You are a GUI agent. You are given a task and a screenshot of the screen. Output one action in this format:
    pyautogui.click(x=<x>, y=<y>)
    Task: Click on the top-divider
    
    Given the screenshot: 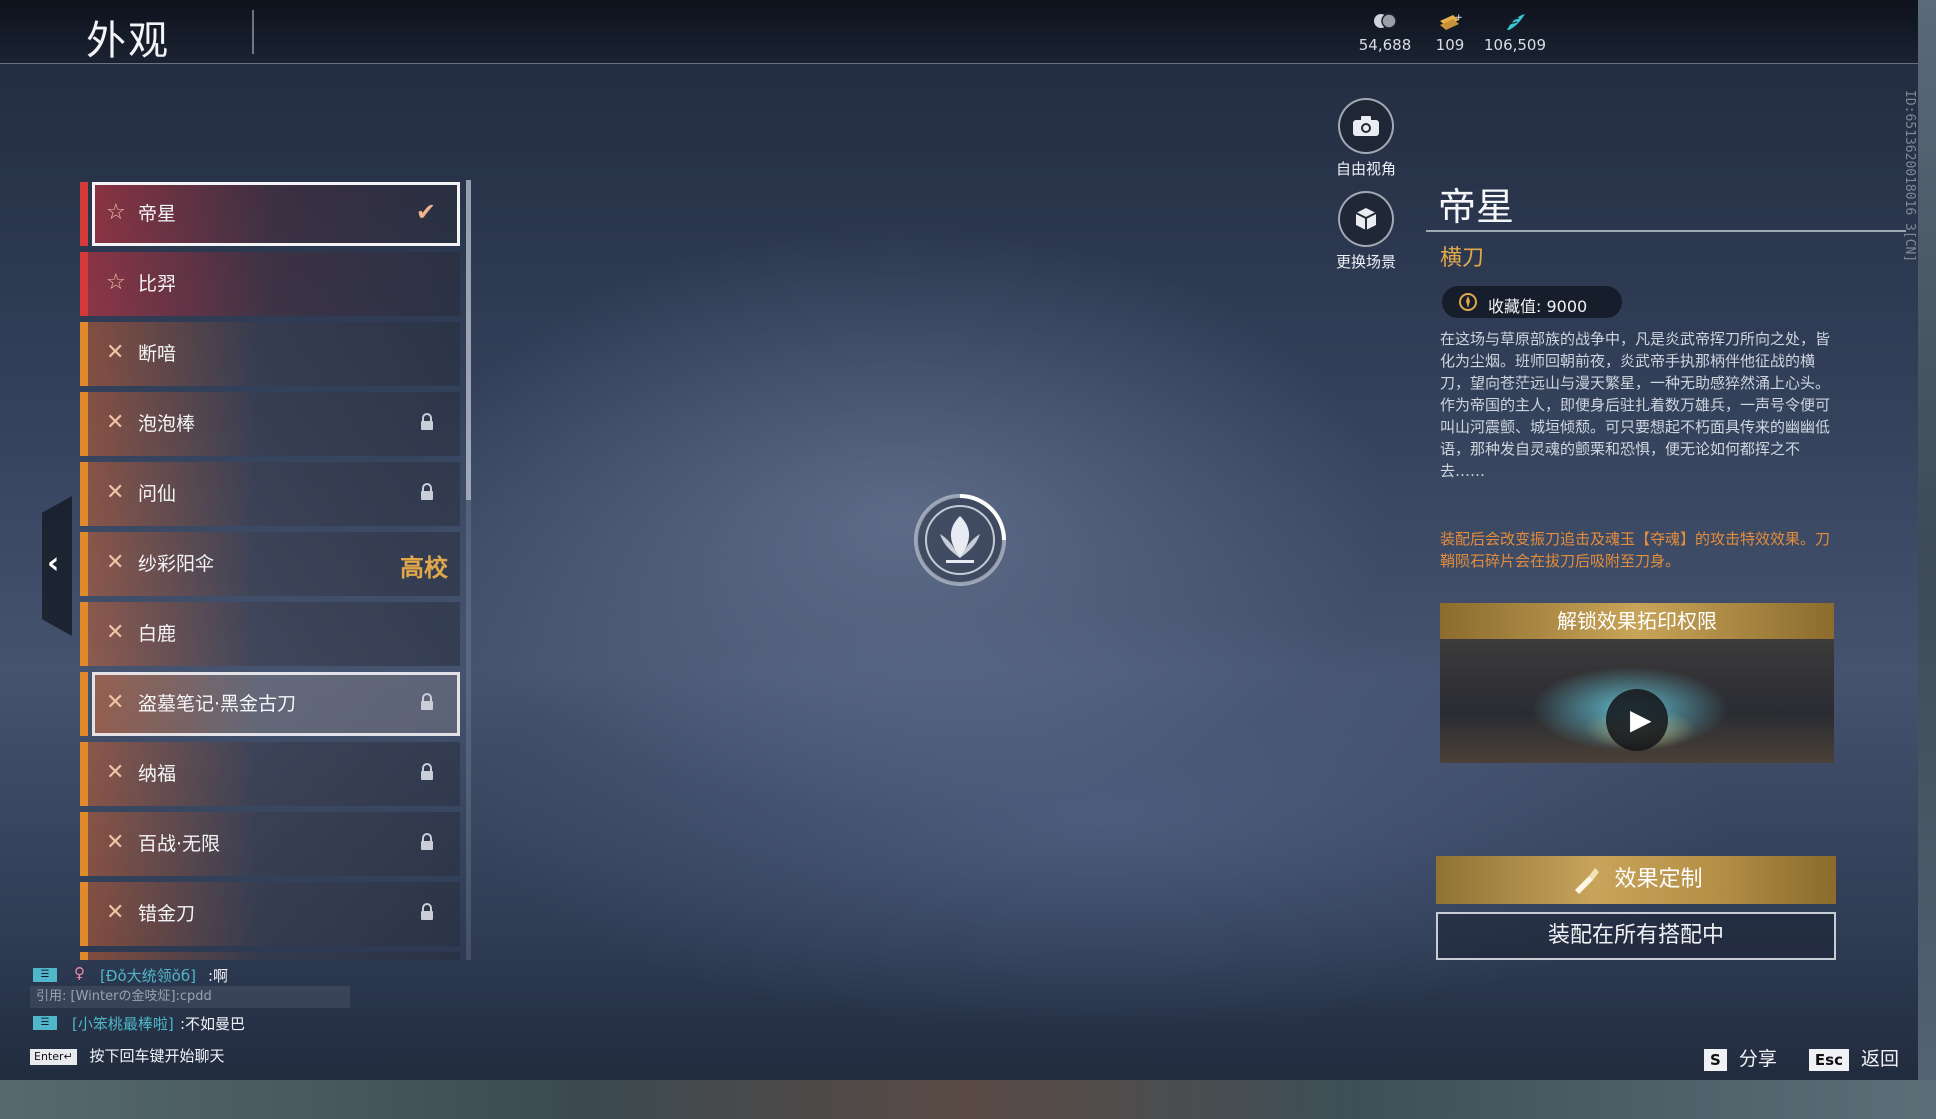 What is the action you would take?
    pyautogui.click(x=961, y=63)
    